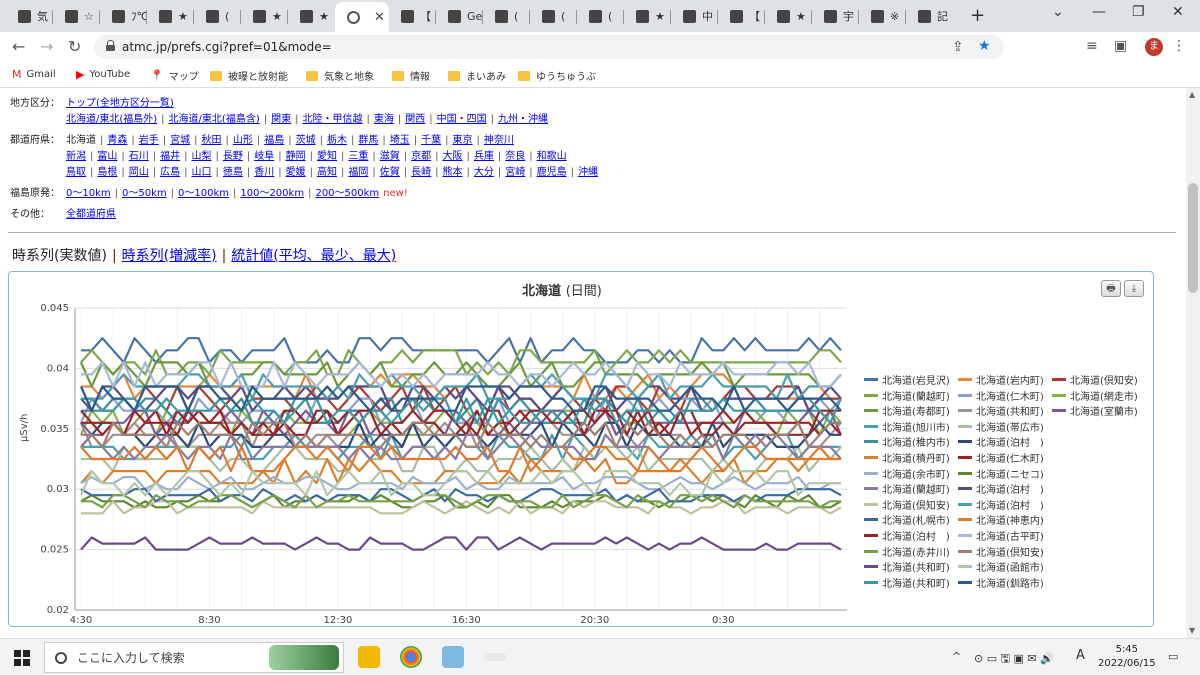 This screenshot has height=675, width=1200. What do you see at coordinates (958, 47) in the screenshot?
I see `share-icon: ⇪` at bounding box center [958, 47].